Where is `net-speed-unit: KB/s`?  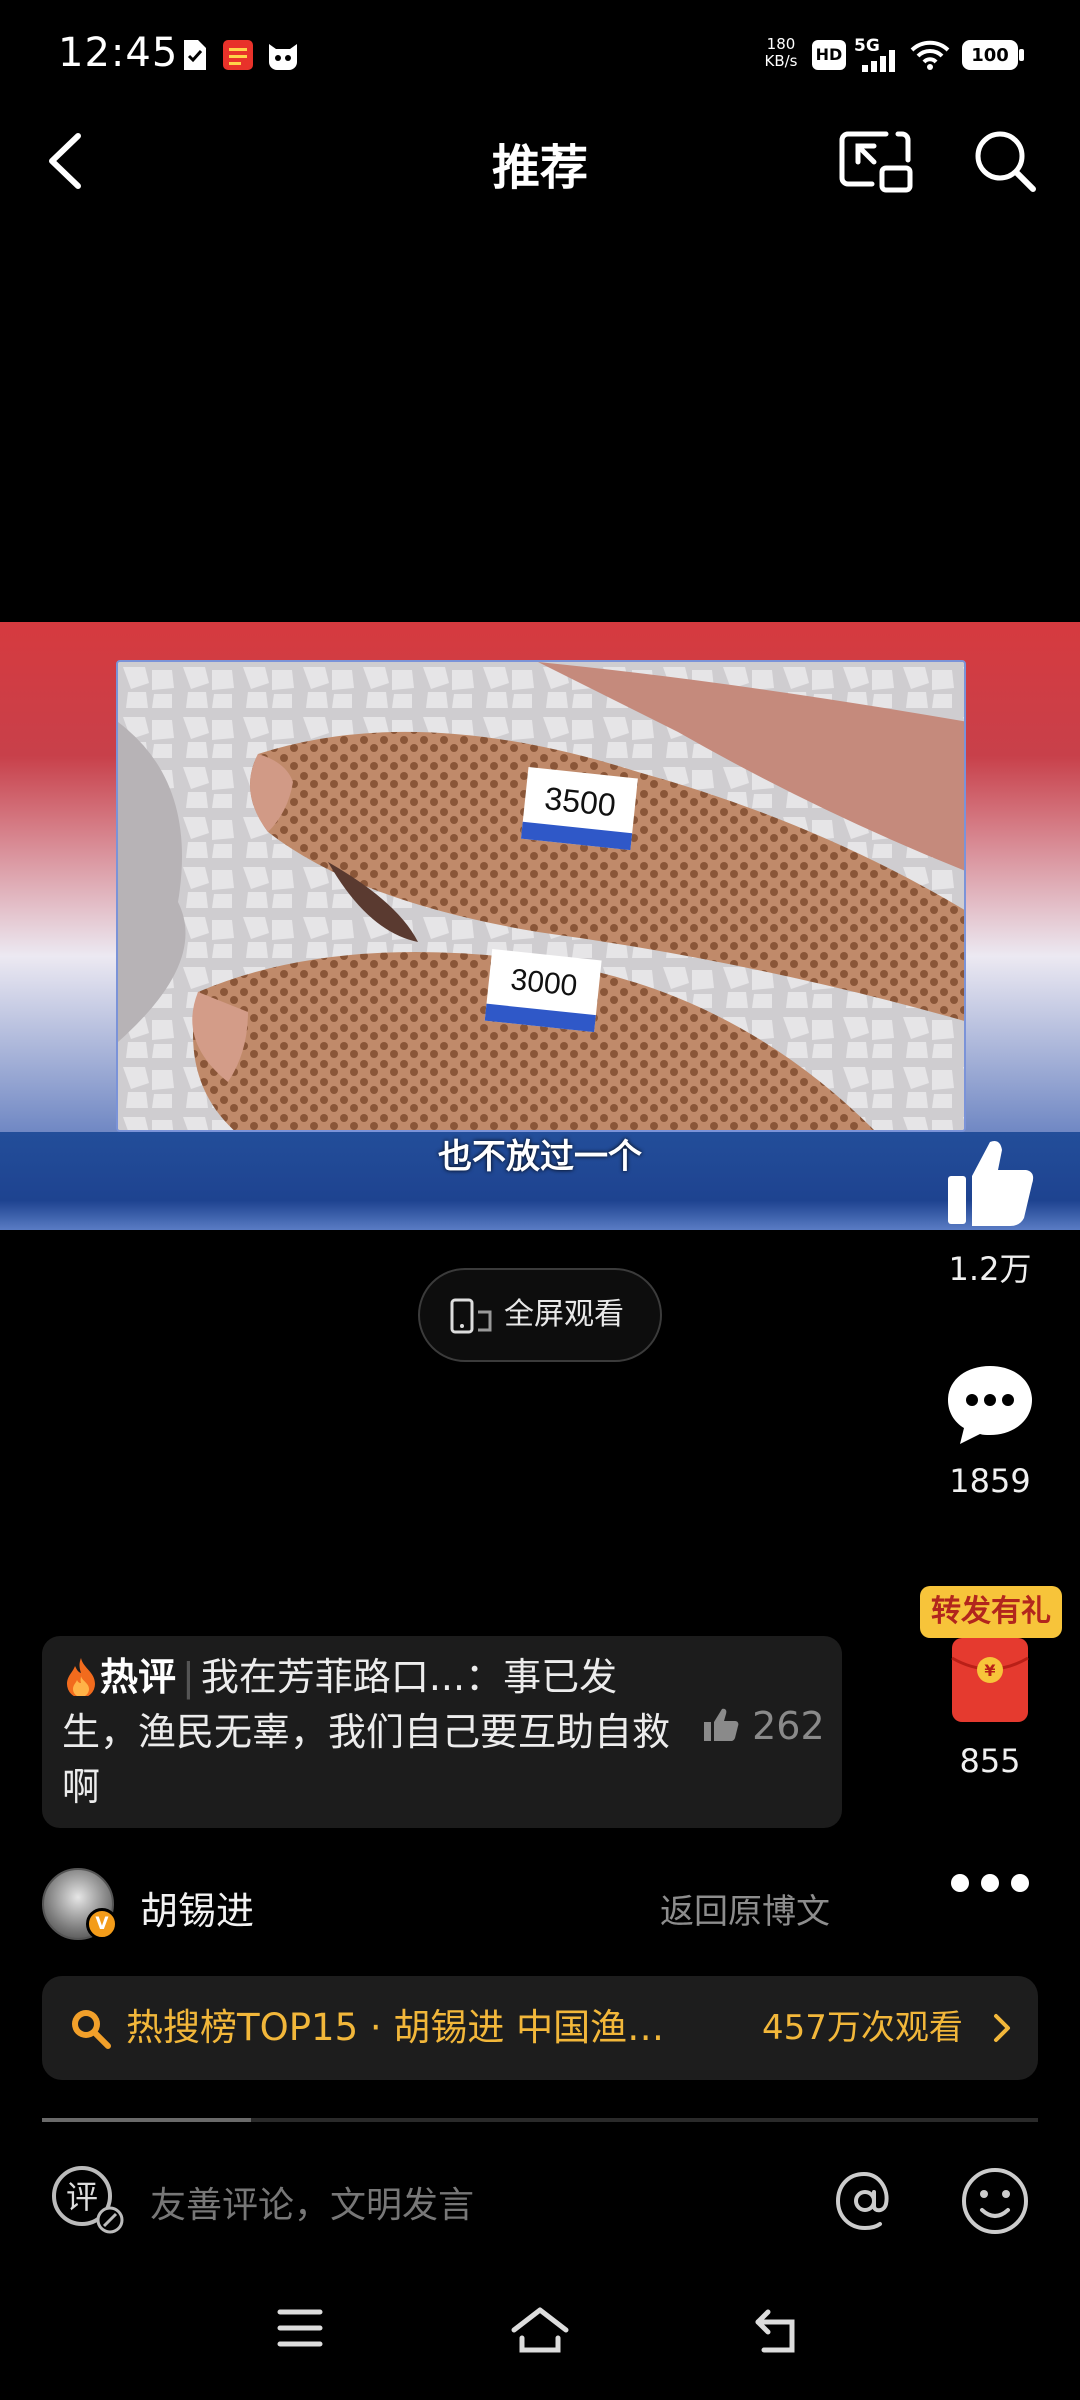 net-speed-unit: KB/s is located at coordinates (781, 61).